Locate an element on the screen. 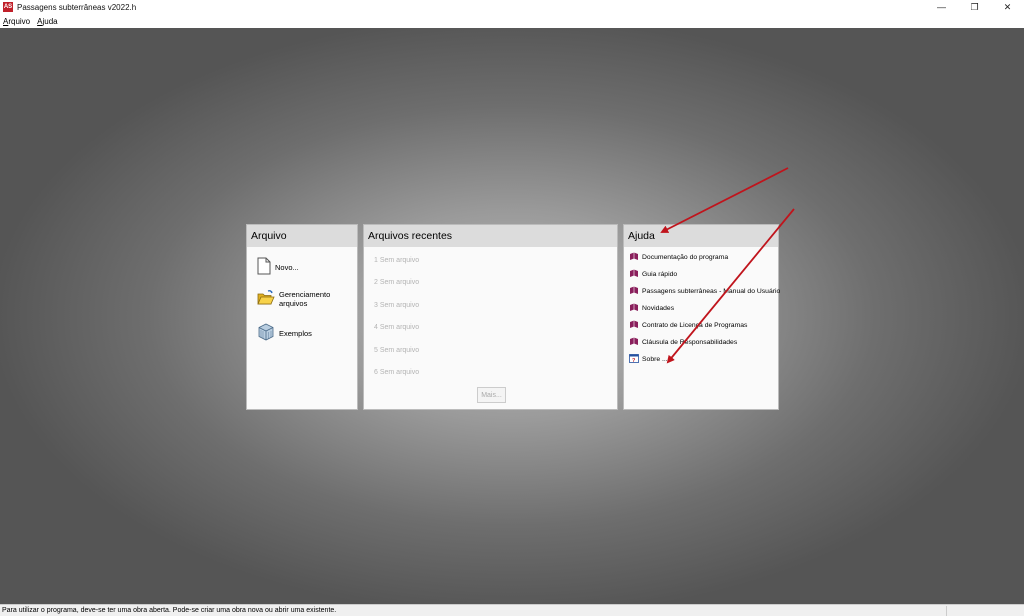 The height and width of the screenshot is (616, 1024). menu-arquivo: Arquivo is located at coordinates (16, 21).